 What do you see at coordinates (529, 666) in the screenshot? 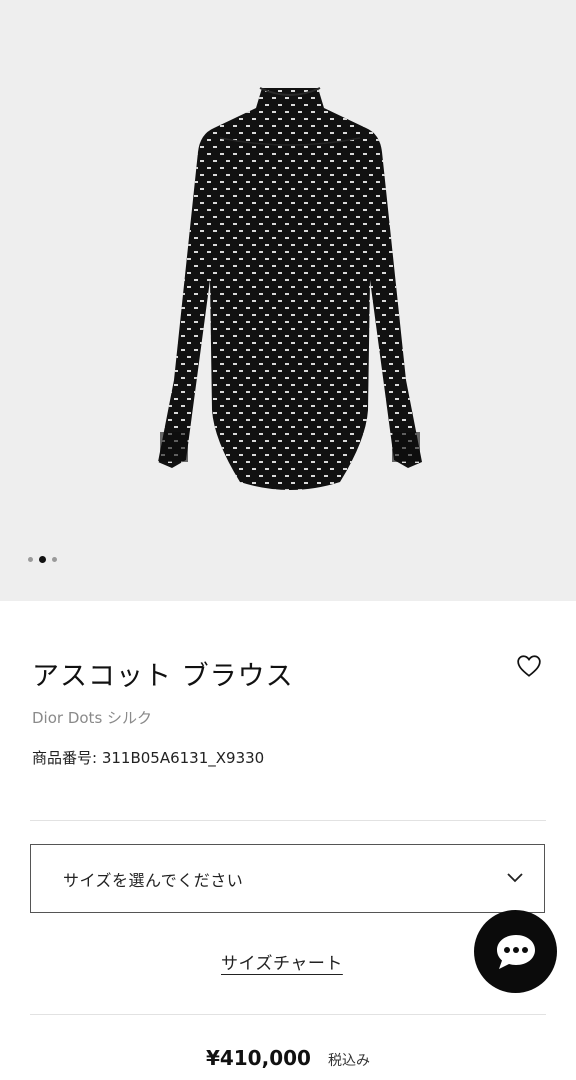
I see `heart-icon` at bounding box center [529, 666].